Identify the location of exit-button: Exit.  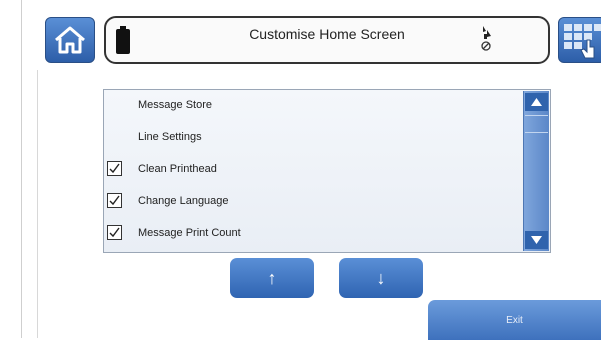
(514, 320).